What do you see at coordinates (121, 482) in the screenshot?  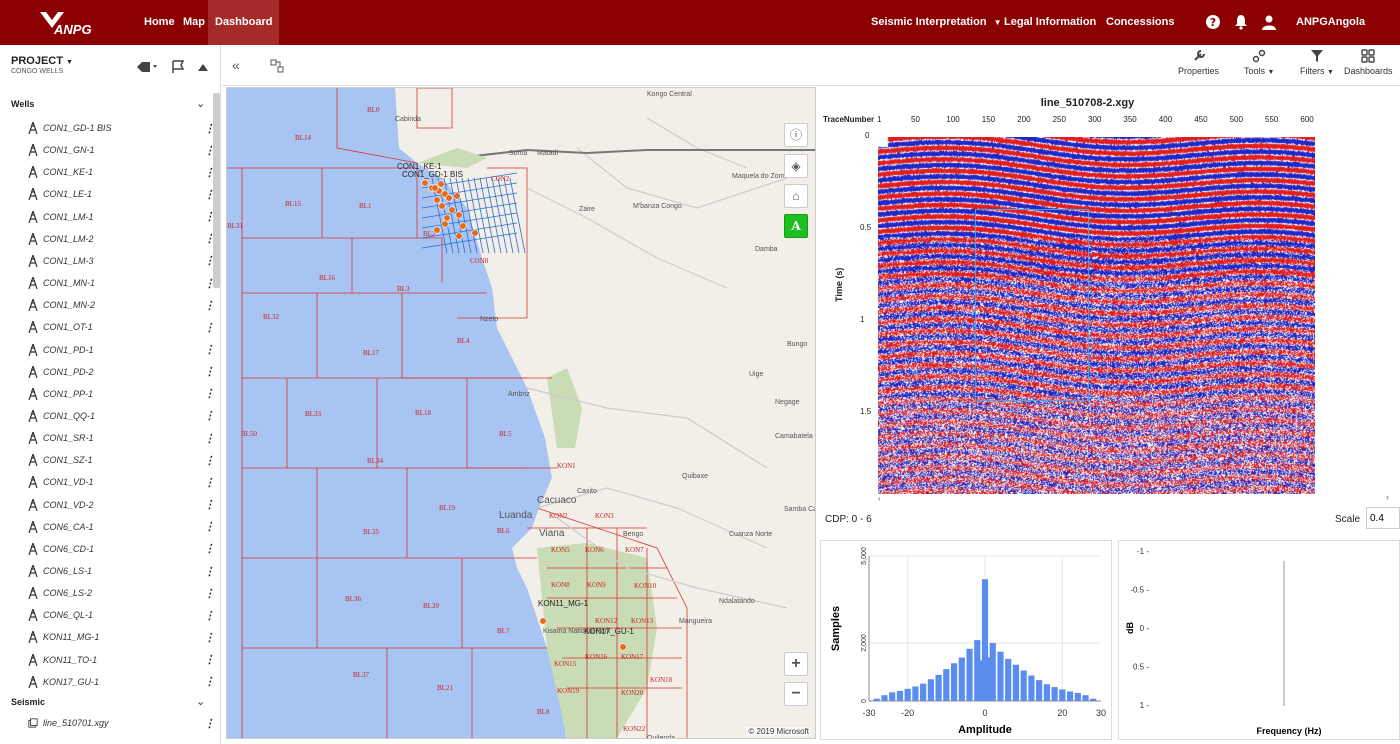 I see `well-item: CON1_VD-1 ⋮` at bounding box center [121, 482].